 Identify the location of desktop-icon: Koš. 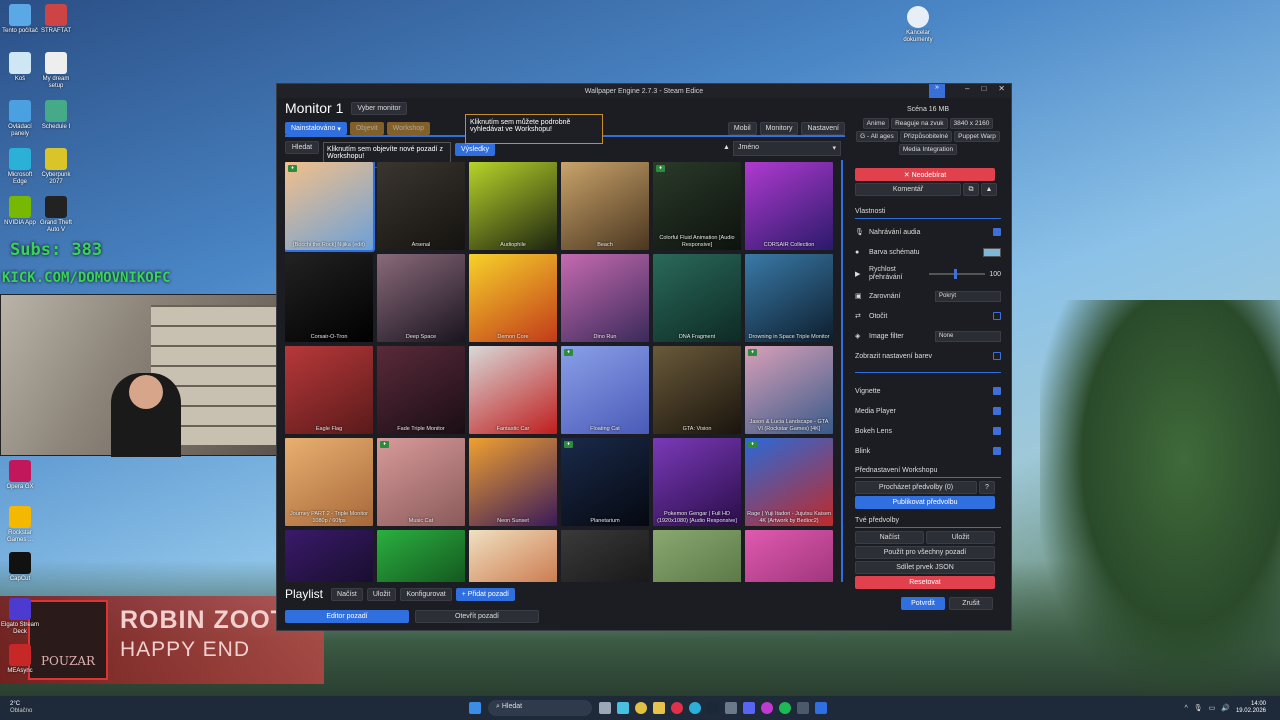
(20, 67).